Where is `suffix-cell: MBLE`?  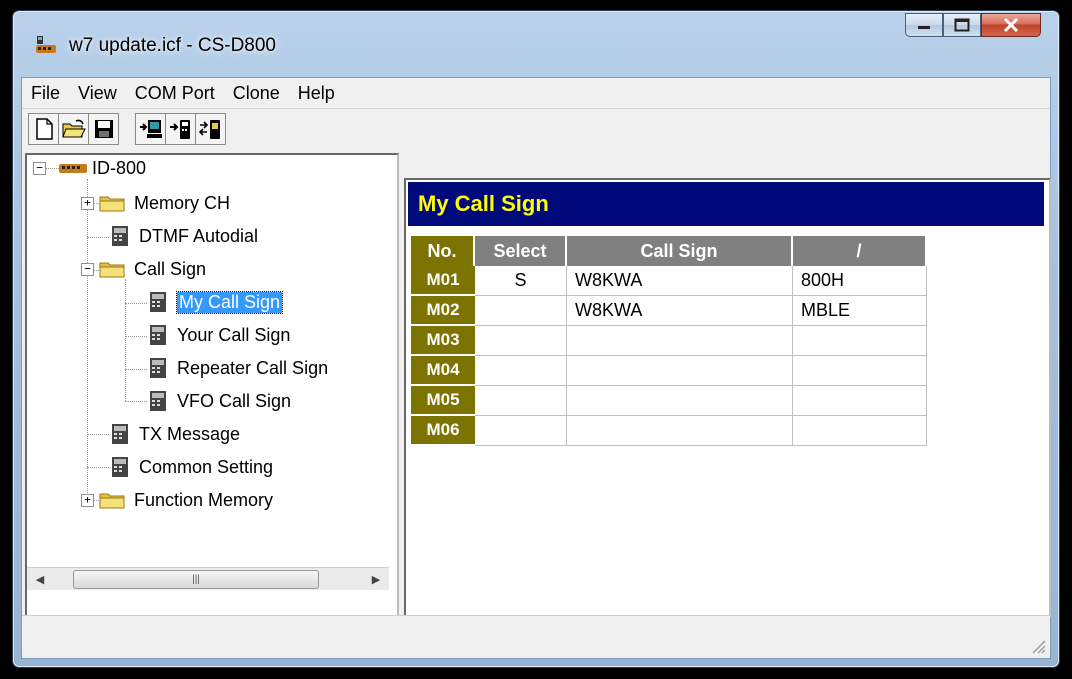
suffix-cell: MBLE is located at coordinates (860, 311).